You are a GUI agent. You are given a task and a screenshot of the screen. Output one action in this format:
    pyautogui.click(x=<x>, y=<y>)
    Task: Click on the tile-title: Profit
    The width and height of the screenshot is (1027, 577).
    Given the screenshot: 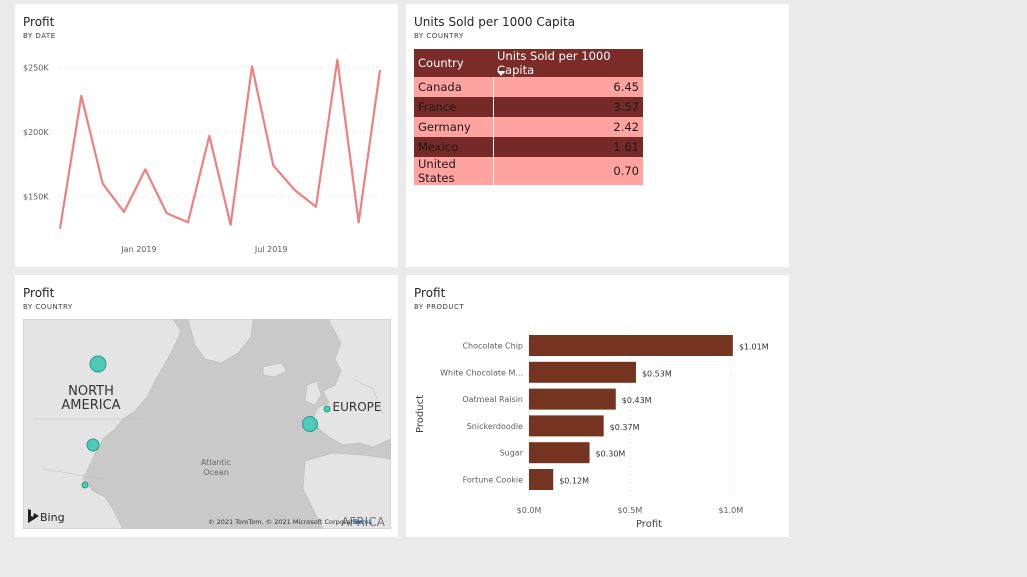 What is the action you would take?
    pyautogui.click(x=39, y=293)
    